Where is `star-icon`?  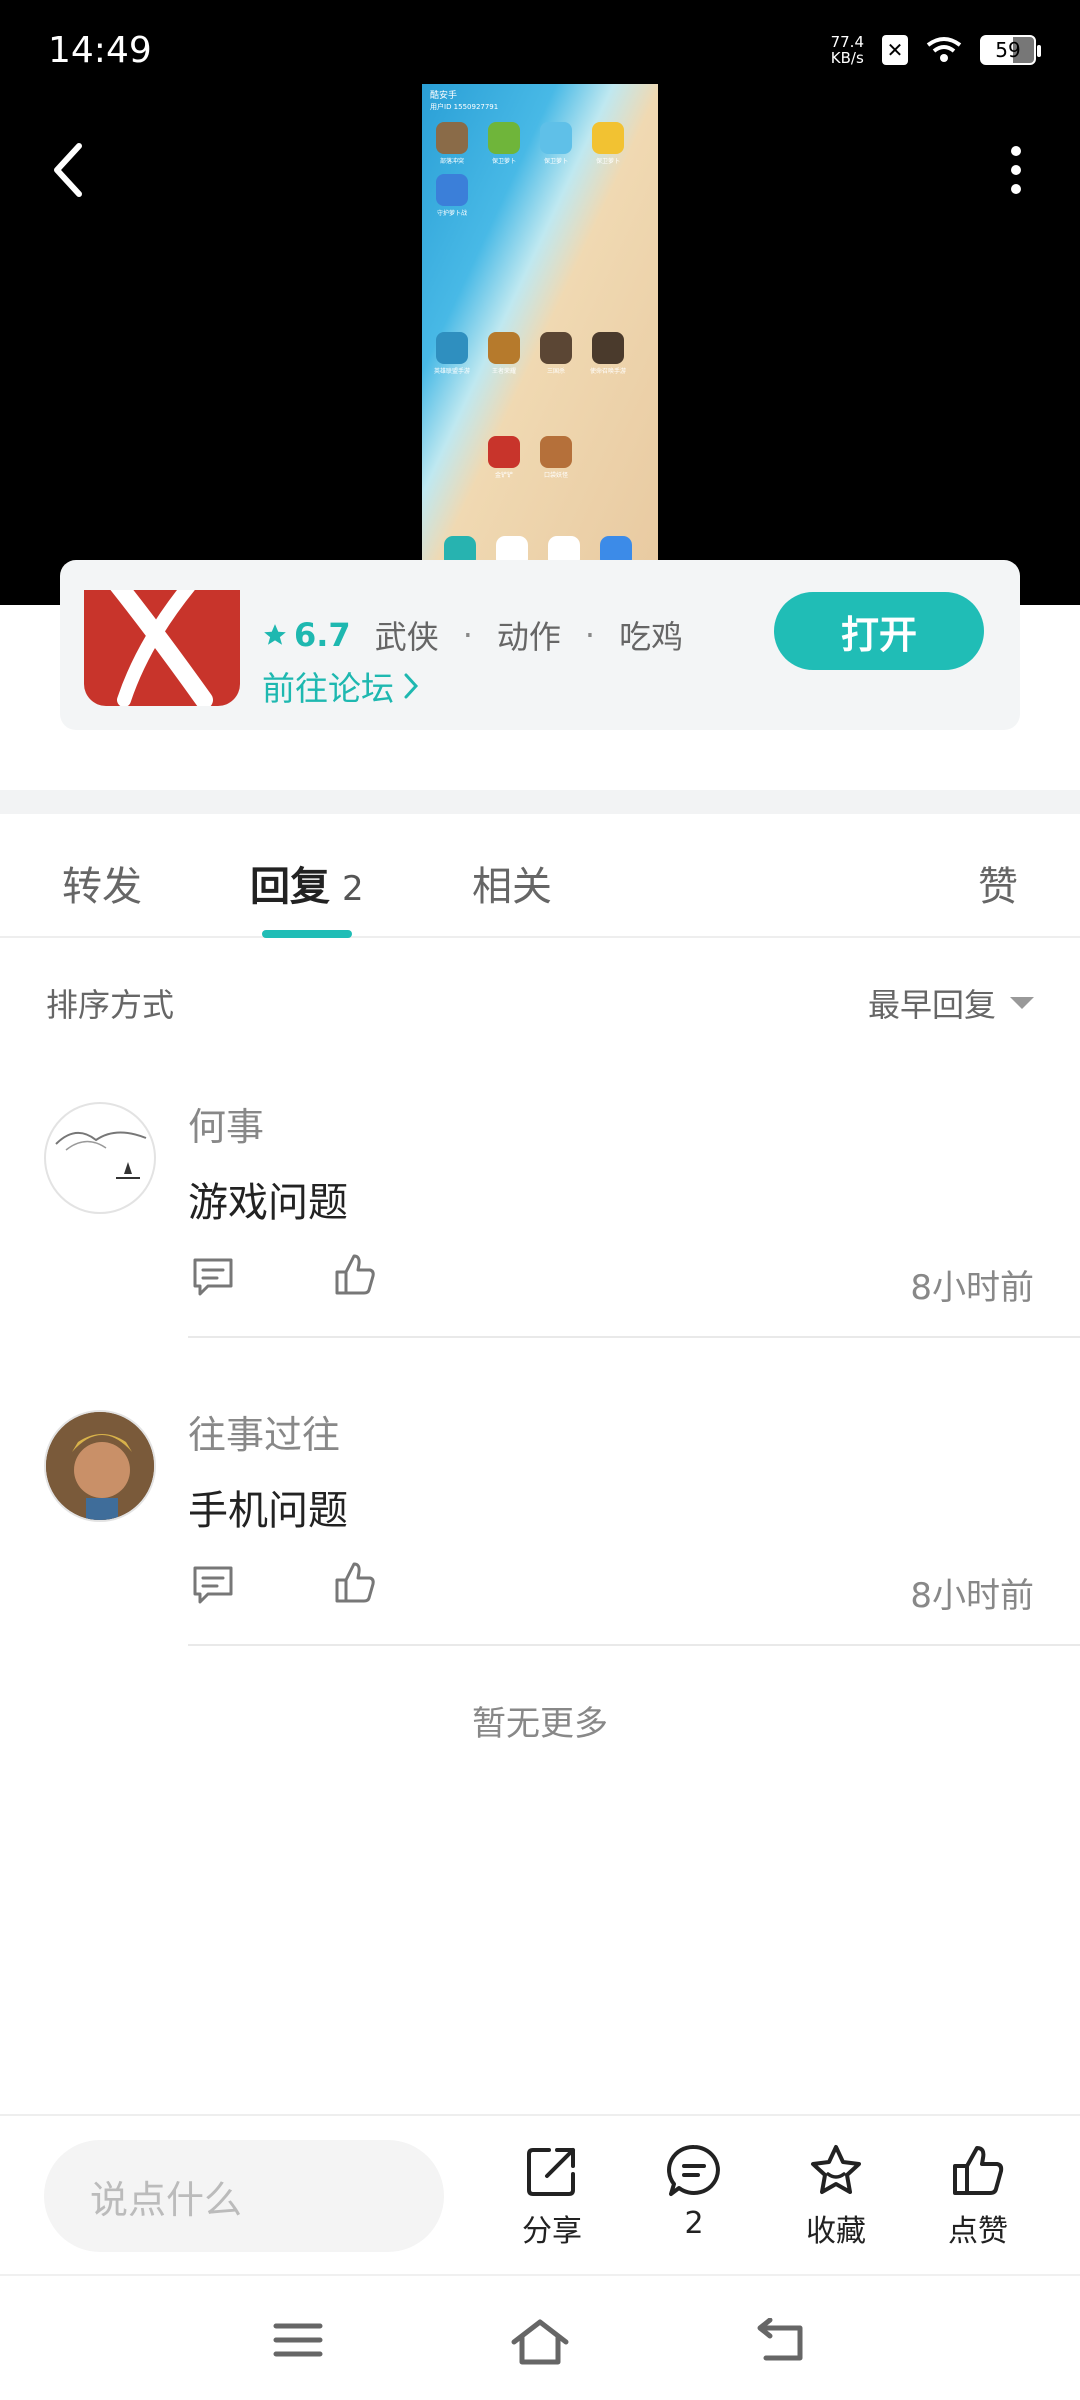
star-icon is located at coordinates (275, 634).